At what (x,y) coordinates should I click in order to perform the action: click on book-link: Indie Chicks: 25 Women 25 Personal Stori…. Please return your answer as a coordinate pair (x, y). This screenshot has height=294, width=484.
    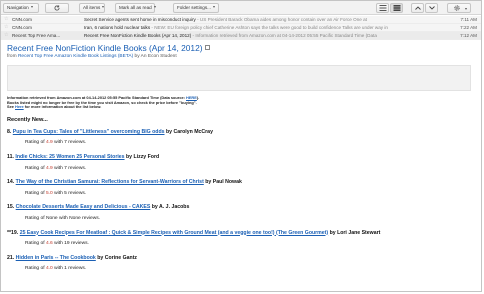
    Looking at the image, I should click on (69, 157).